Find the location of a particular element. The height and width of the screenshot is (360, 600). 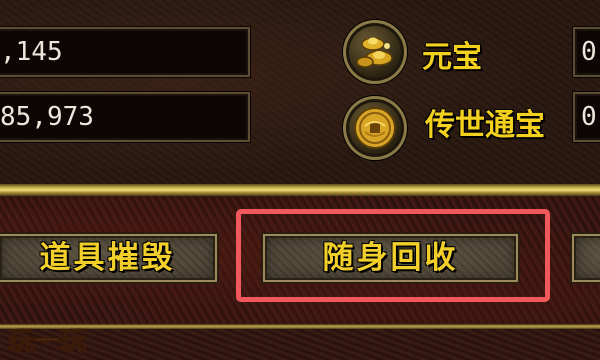

item-destroy-button: 道具摧毁 is located at coordinates (109, 258).